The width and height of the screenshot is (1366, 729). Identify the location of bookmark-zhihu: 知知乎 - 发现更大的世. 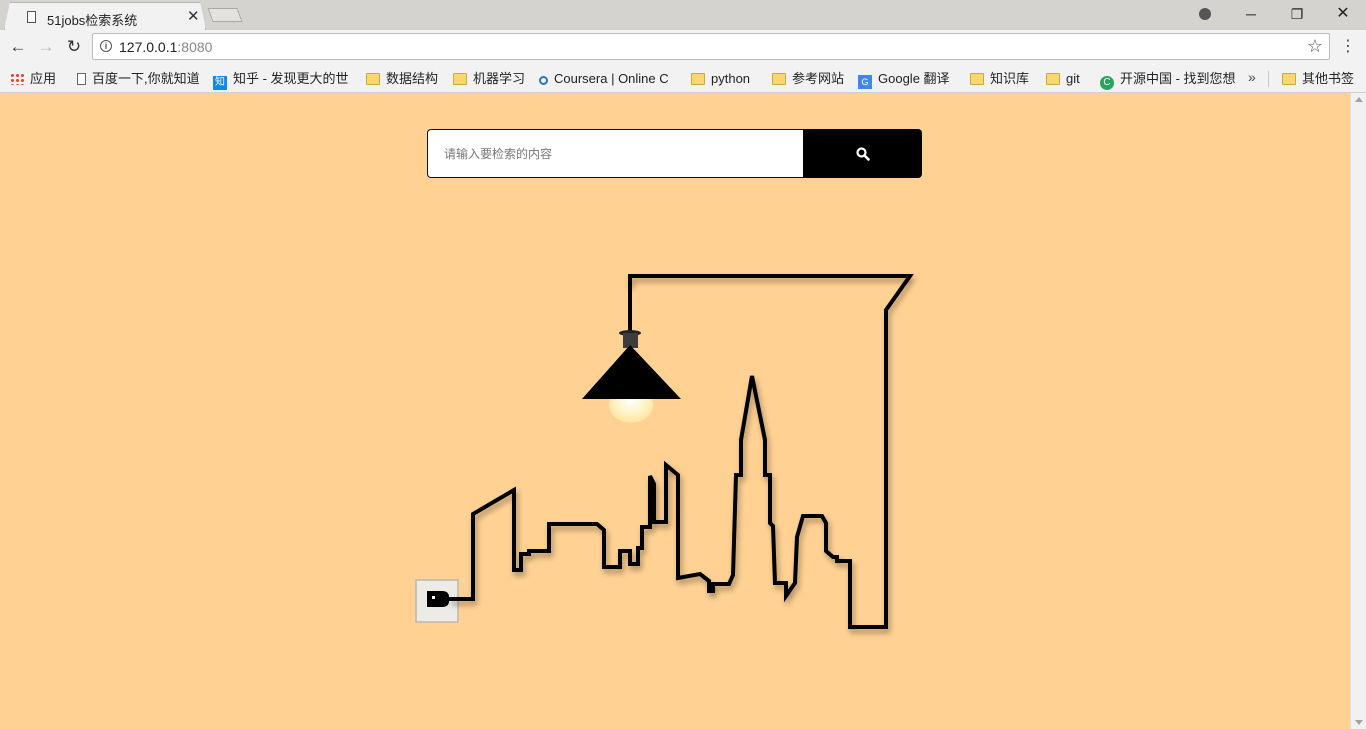
(281, 80).